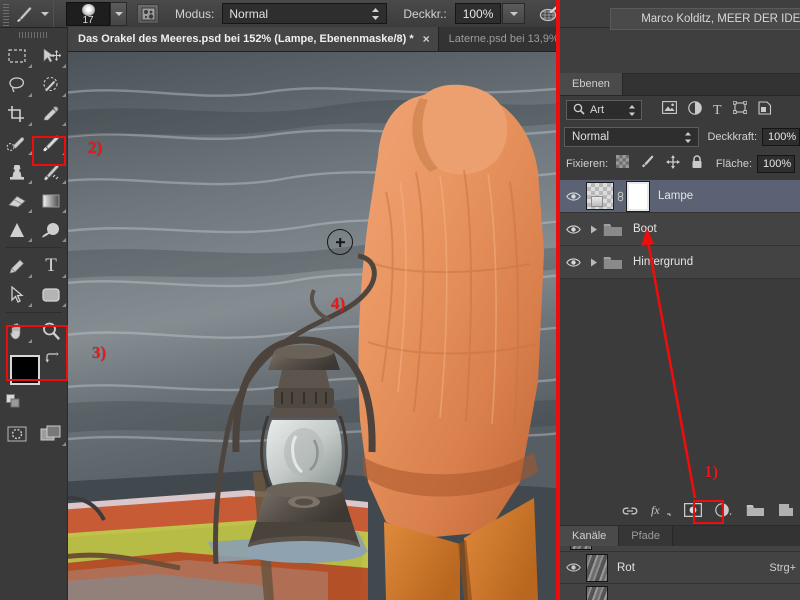 Image resolution: width=800 pixels, height=600 pixels. Describe the element at coordinates (673, 164) in the screenshot. I see `lock-position-icon` at that location.